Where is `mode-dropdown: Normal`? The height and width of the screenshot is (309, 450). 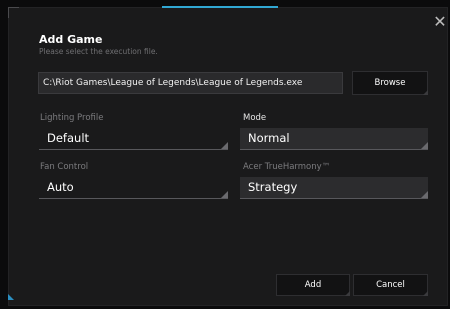
mode-dropdown: Normal is located at coordinates (334, 139).